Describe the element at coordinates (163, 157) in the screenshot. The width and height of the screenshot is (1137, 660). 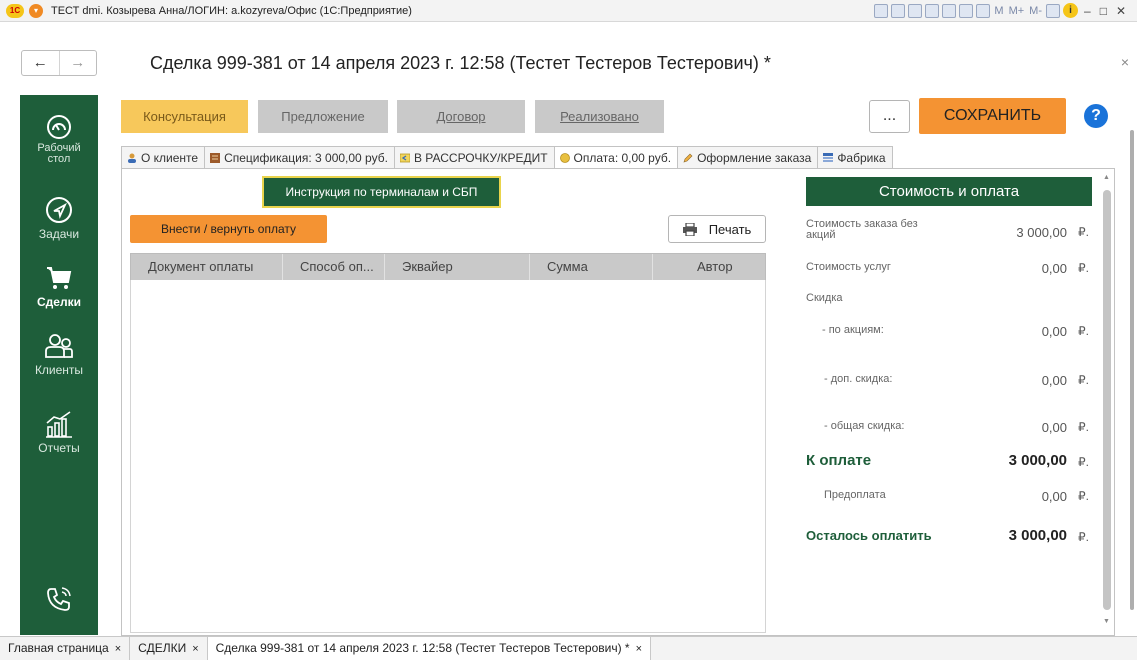
I see `tab-client: О клиенте` at that location.